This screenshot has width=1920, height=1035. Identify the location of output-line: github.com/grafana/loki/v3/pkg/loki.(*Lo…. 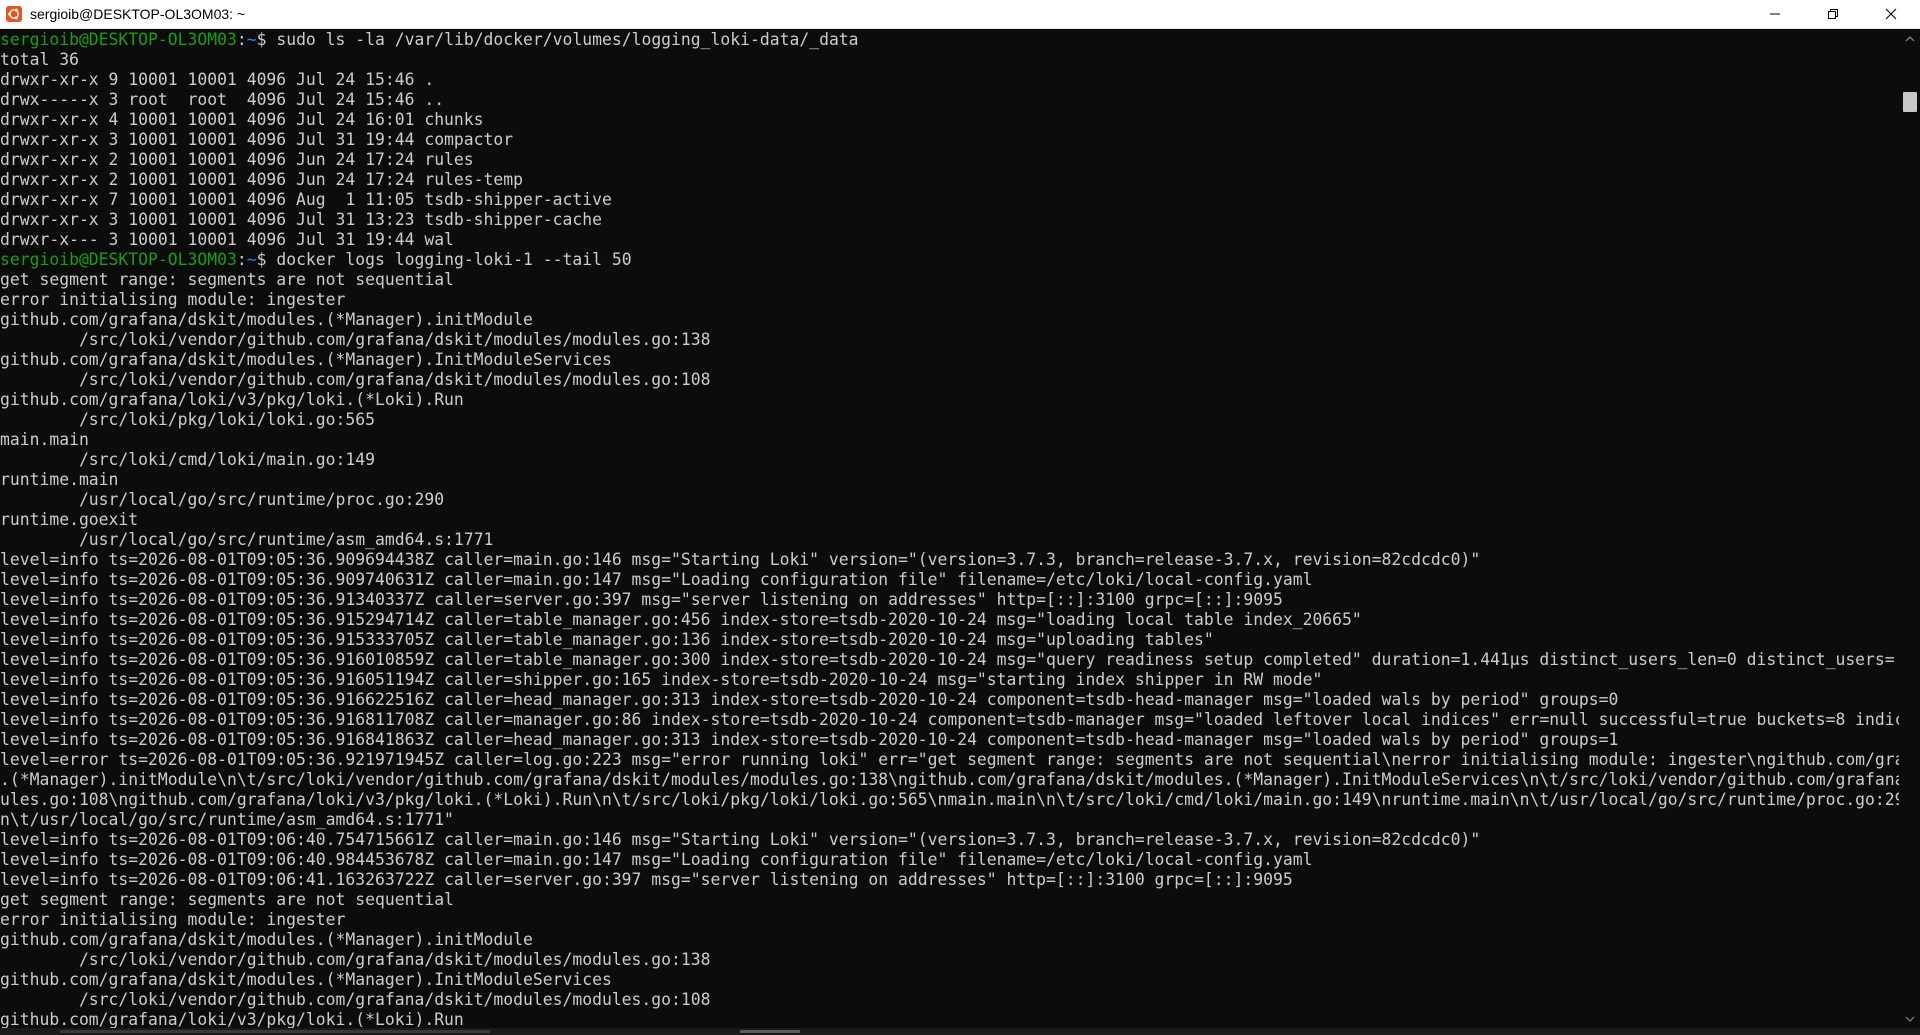
(949, 1019).